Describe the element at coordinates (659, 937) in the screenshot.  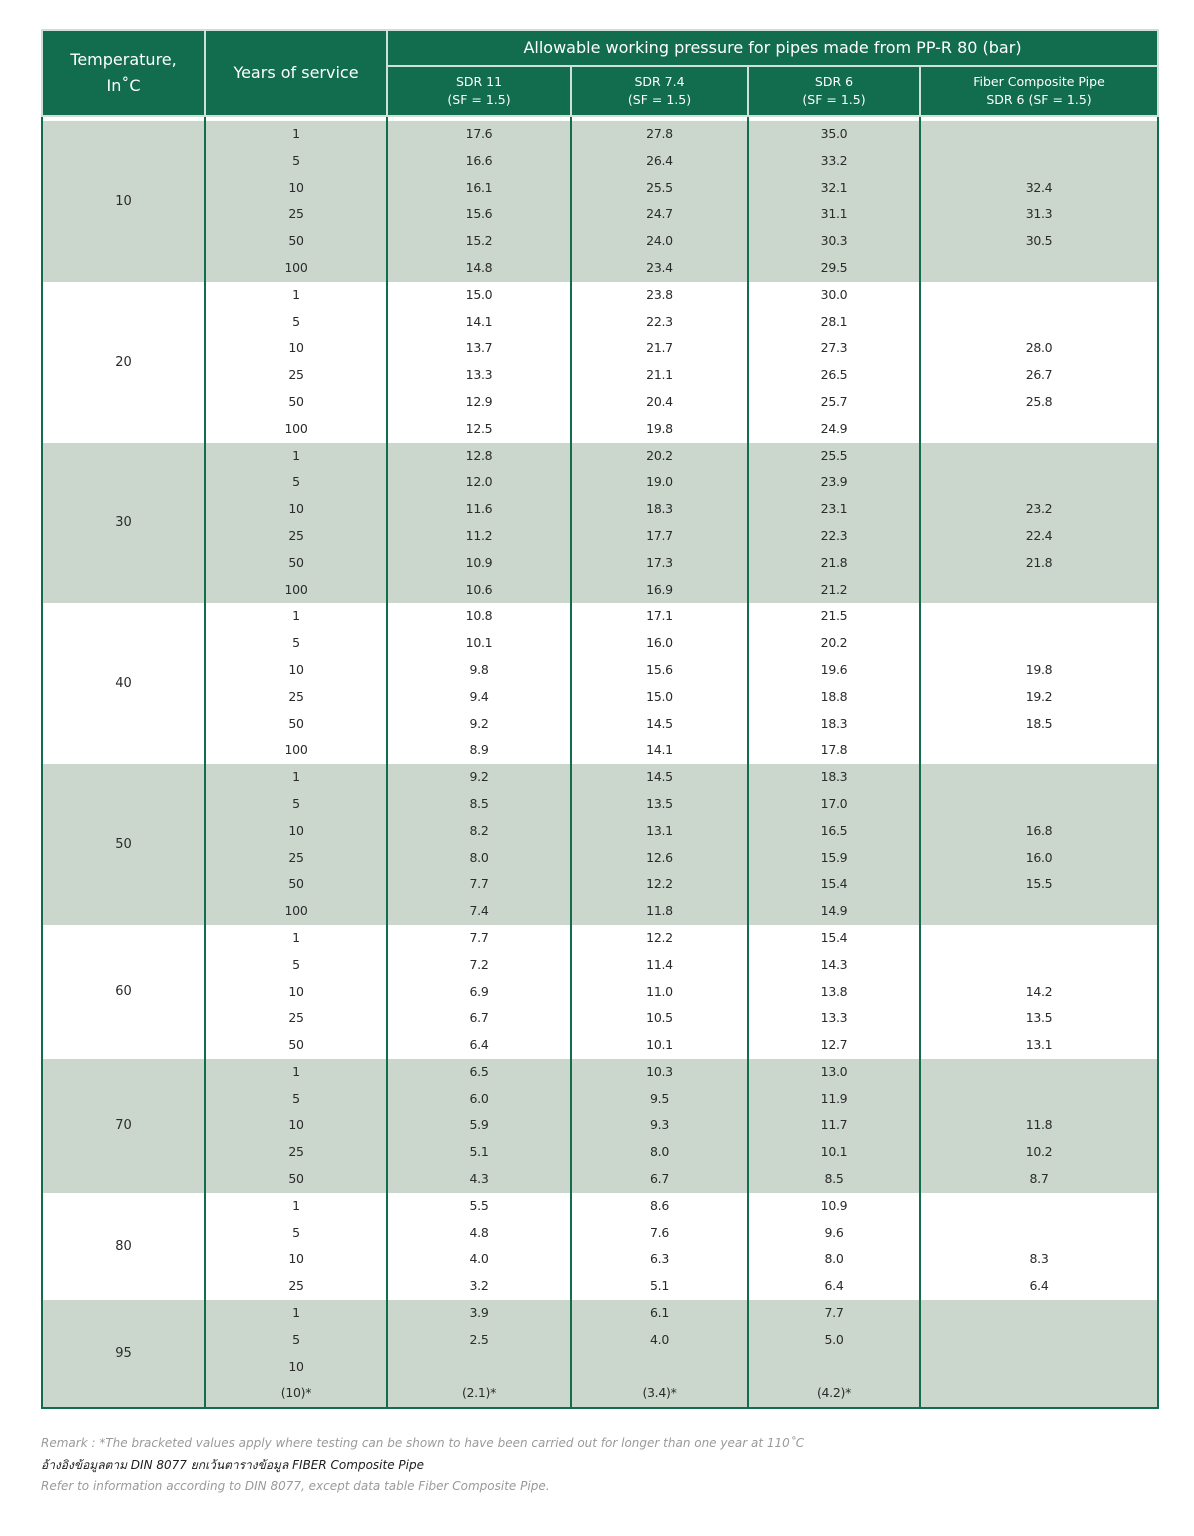
I see `value: 12.2` at that location.